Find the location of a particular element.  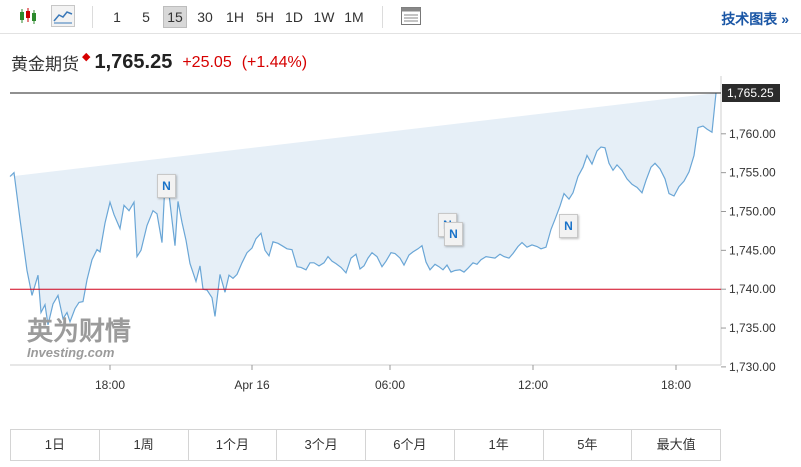

range-1m-button: 1个月 is located at coordinates (233, 445).